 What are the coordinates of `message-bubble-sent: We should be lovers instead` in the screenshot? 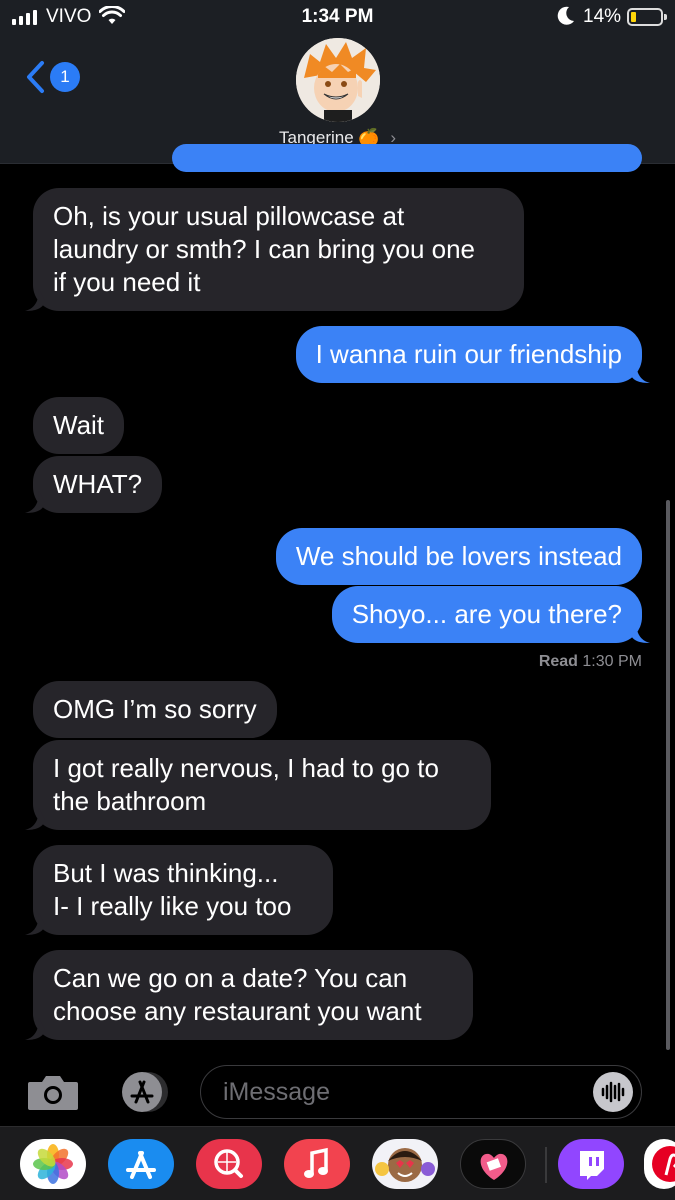 It's located at (458, 556).